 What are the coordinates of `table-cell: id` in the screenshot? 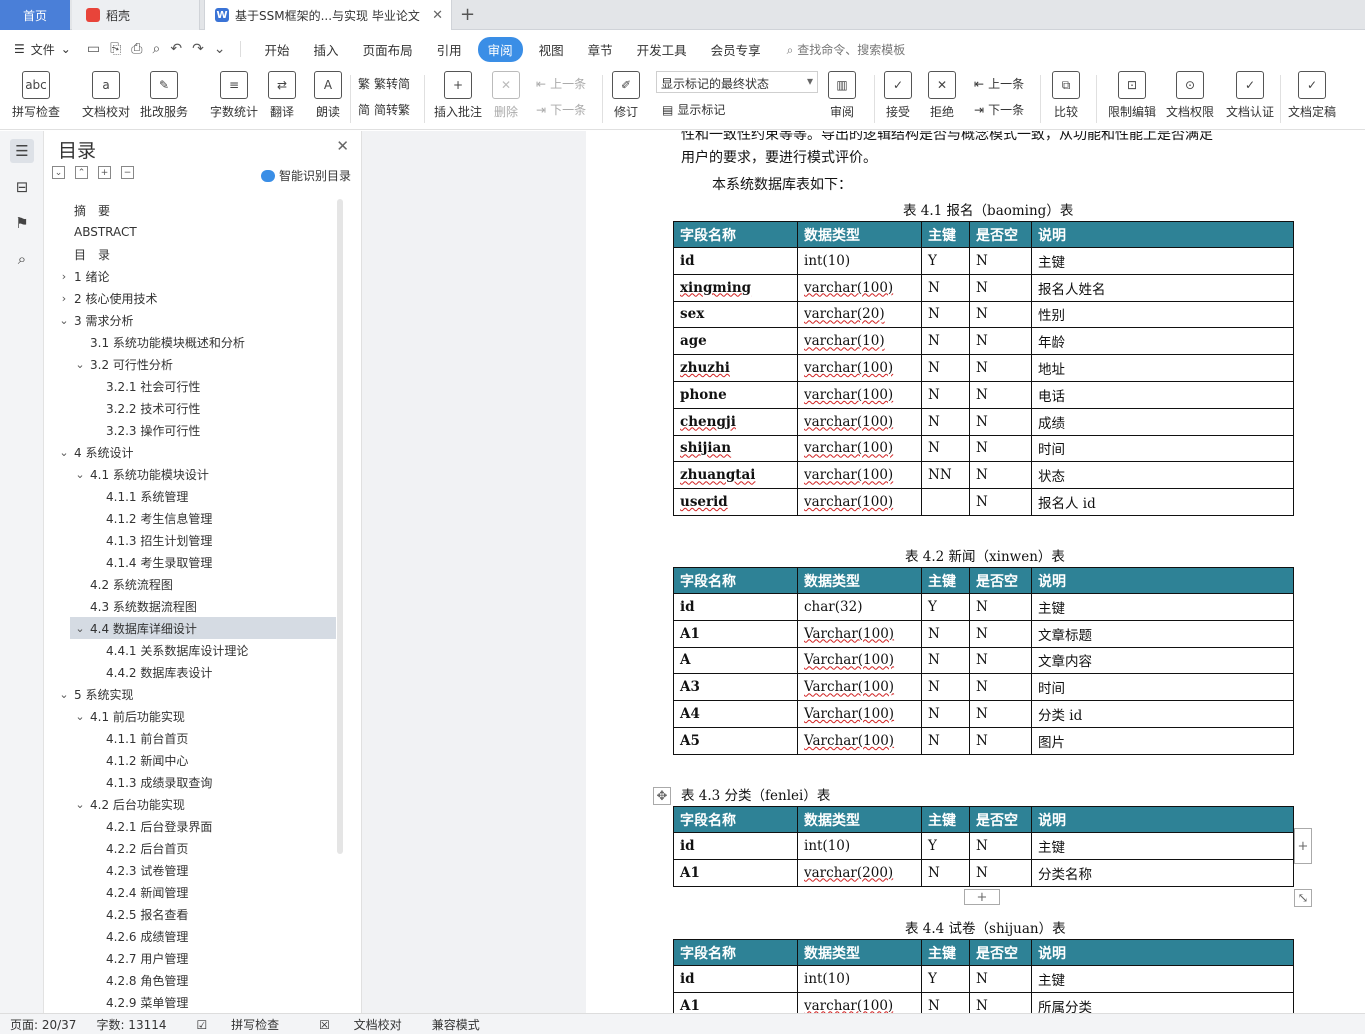 It's located at (735, 261).